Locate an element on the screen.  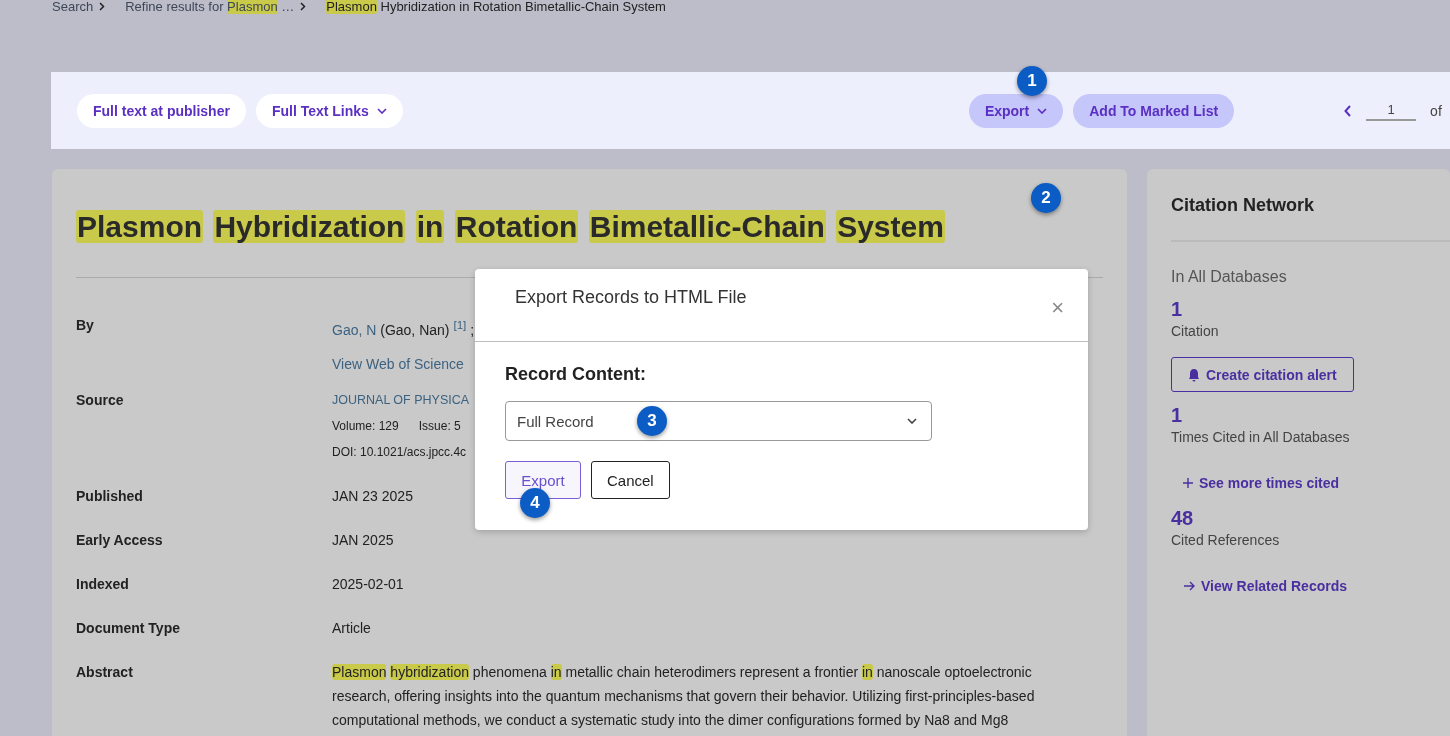
author-line: Gao, N (Gao, Nan) $^{[1]}$ ; is located at coordinates (403, 328).